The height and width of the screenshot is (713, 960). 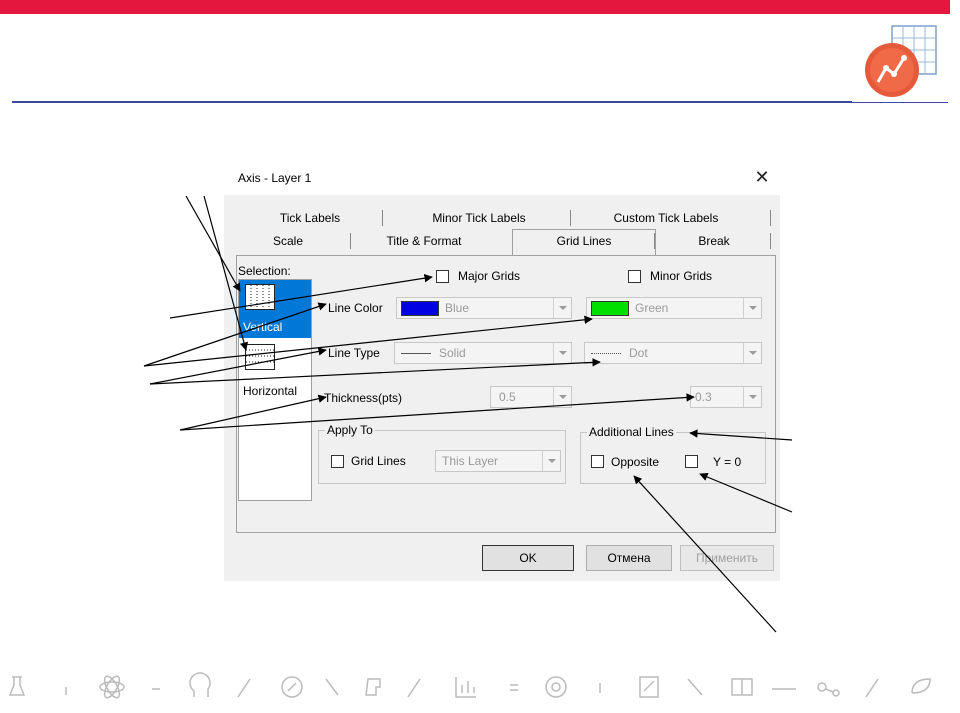 What do you see at coordinates (17, 686) in the screenshot?
I see `flask-icon` at bounding box center [17, 686].